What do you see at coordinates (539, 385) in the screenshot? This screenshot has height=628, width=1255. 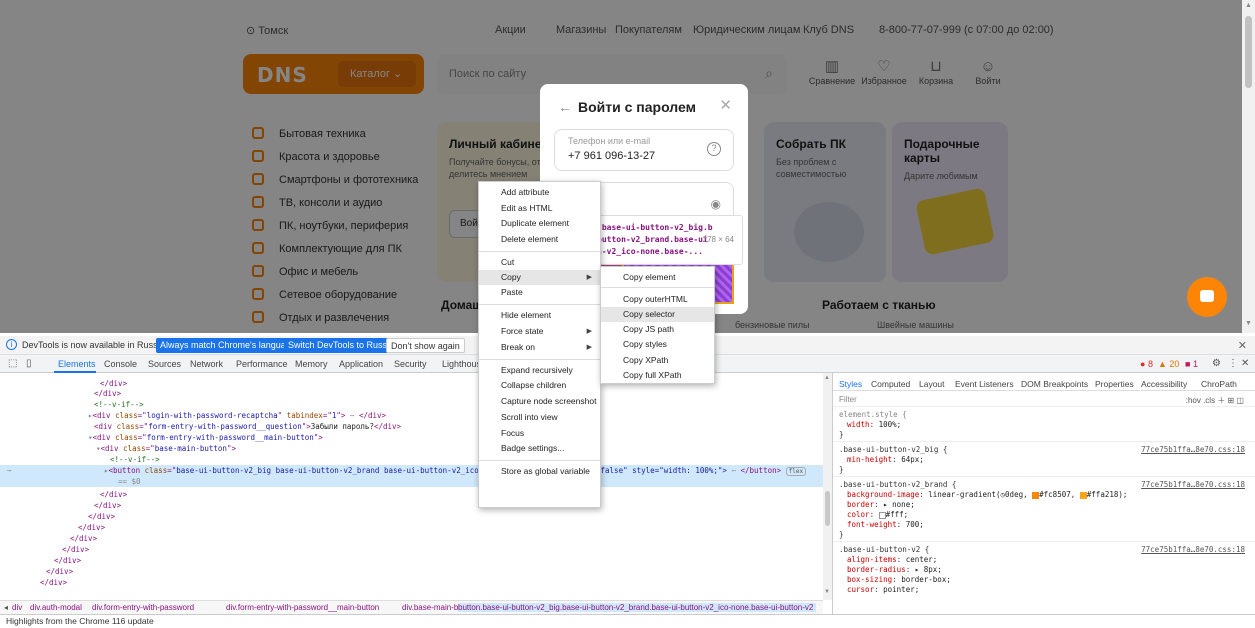 I see `menu-item: Collapse children` at bounding box center [539, 385].